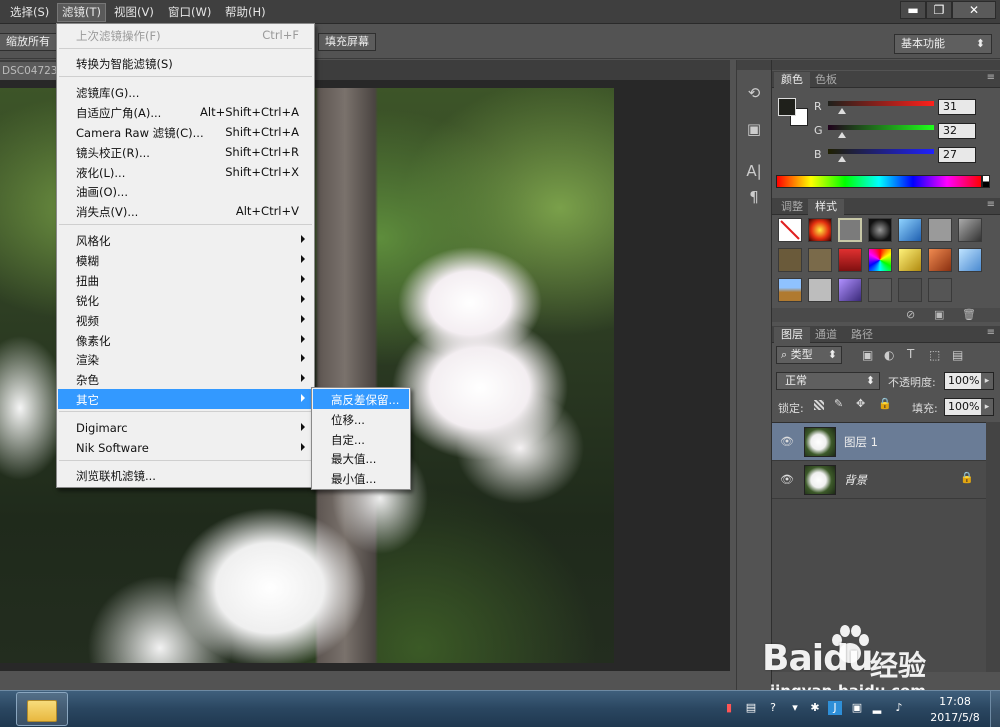 Image resolution: width=1000 pixels, height=727 pixels. Describe the element at coordinates (185, 379) in the screenshot. I see `menu-item-noise: 杂色` at that location.